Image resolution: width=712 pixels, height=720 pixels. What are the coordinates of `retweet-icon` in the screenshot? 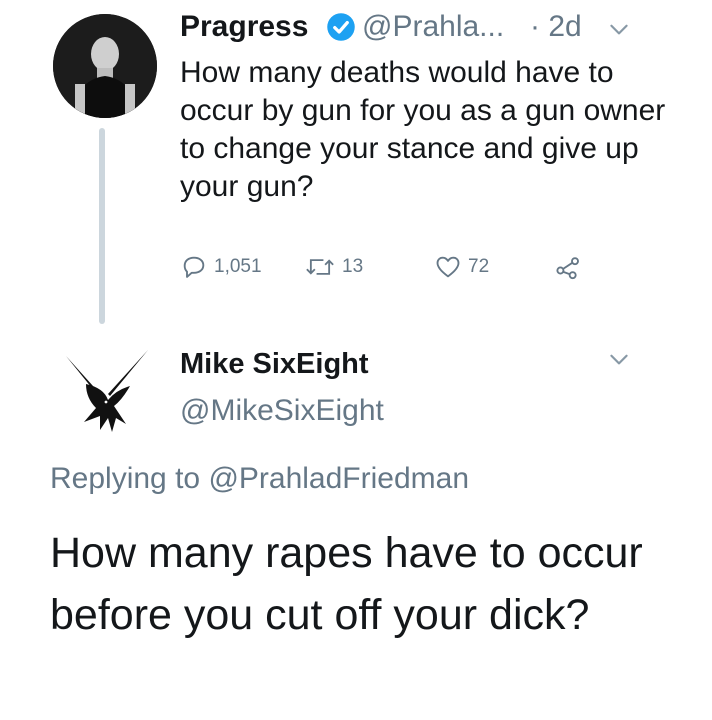 It's located at (320, 267).